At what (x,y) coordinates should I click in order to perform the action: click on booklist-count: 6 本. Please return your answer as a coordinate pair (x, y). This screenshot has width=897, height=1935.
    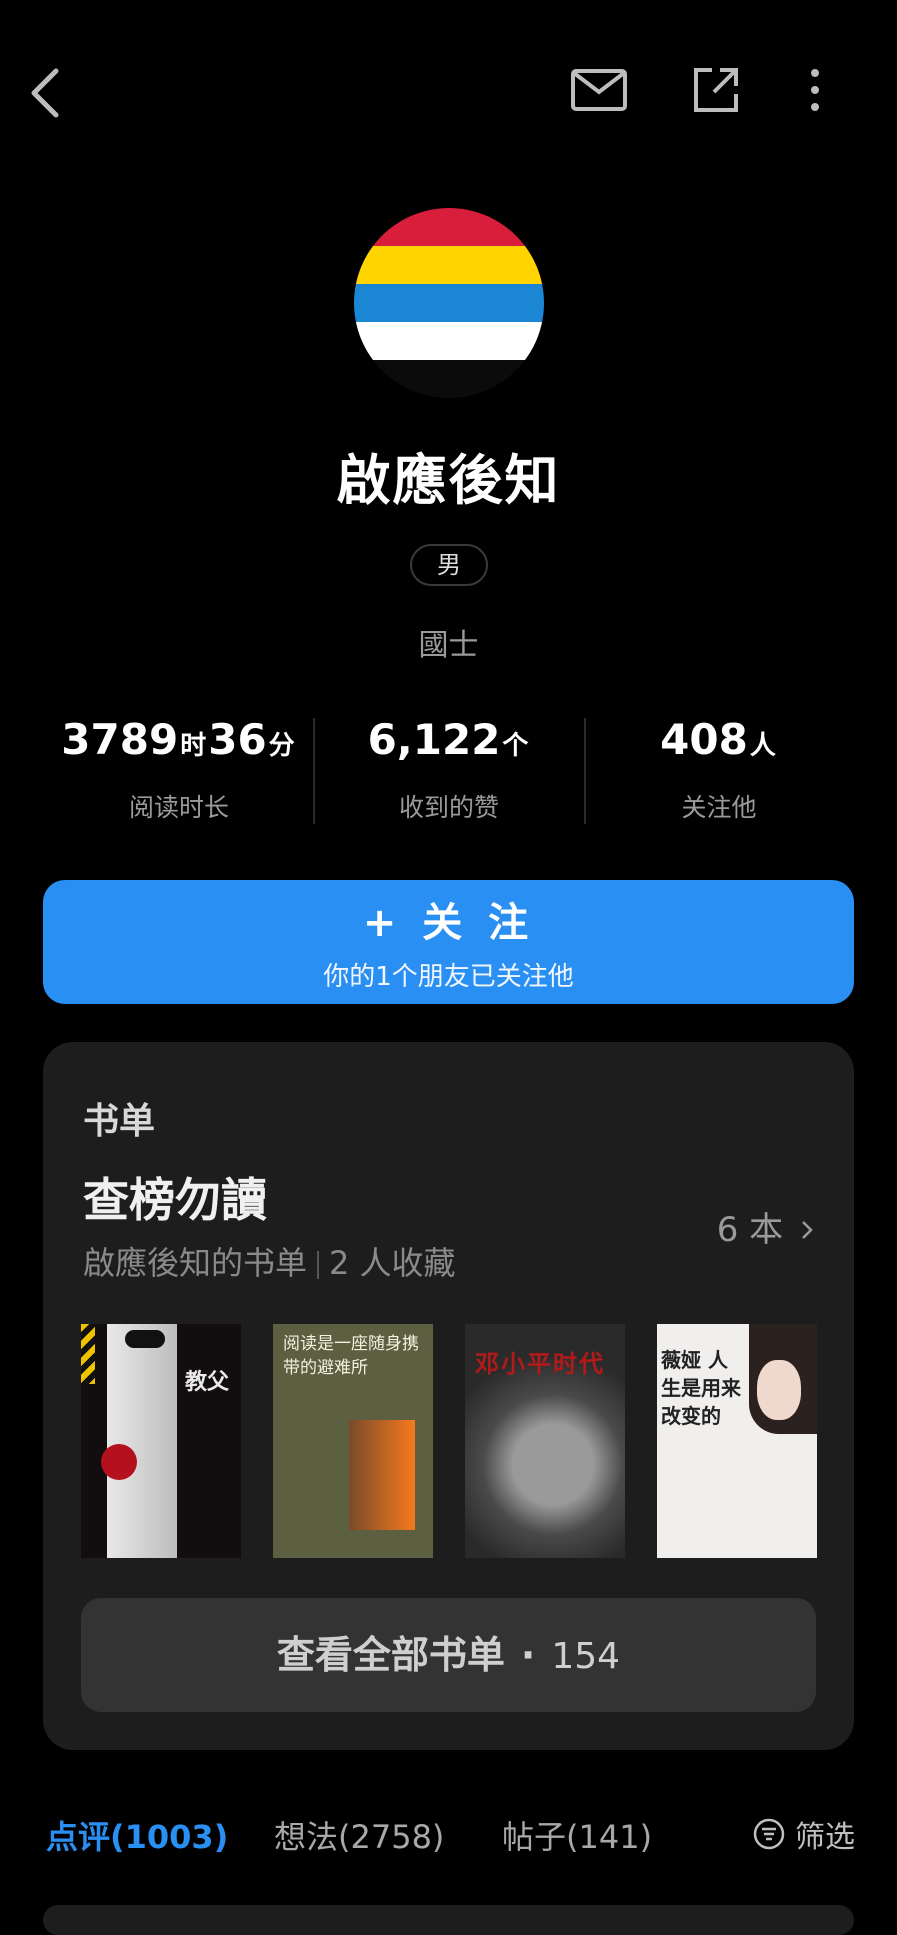
    Looking at the image, I should click on (765, 1226).